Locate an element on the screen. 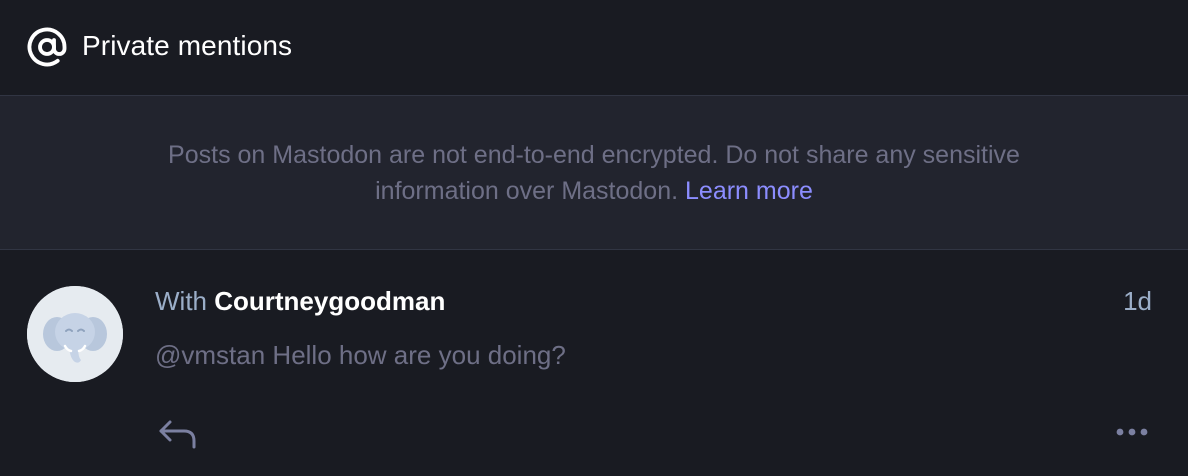  reply-button is located at coordinates (178, 434).